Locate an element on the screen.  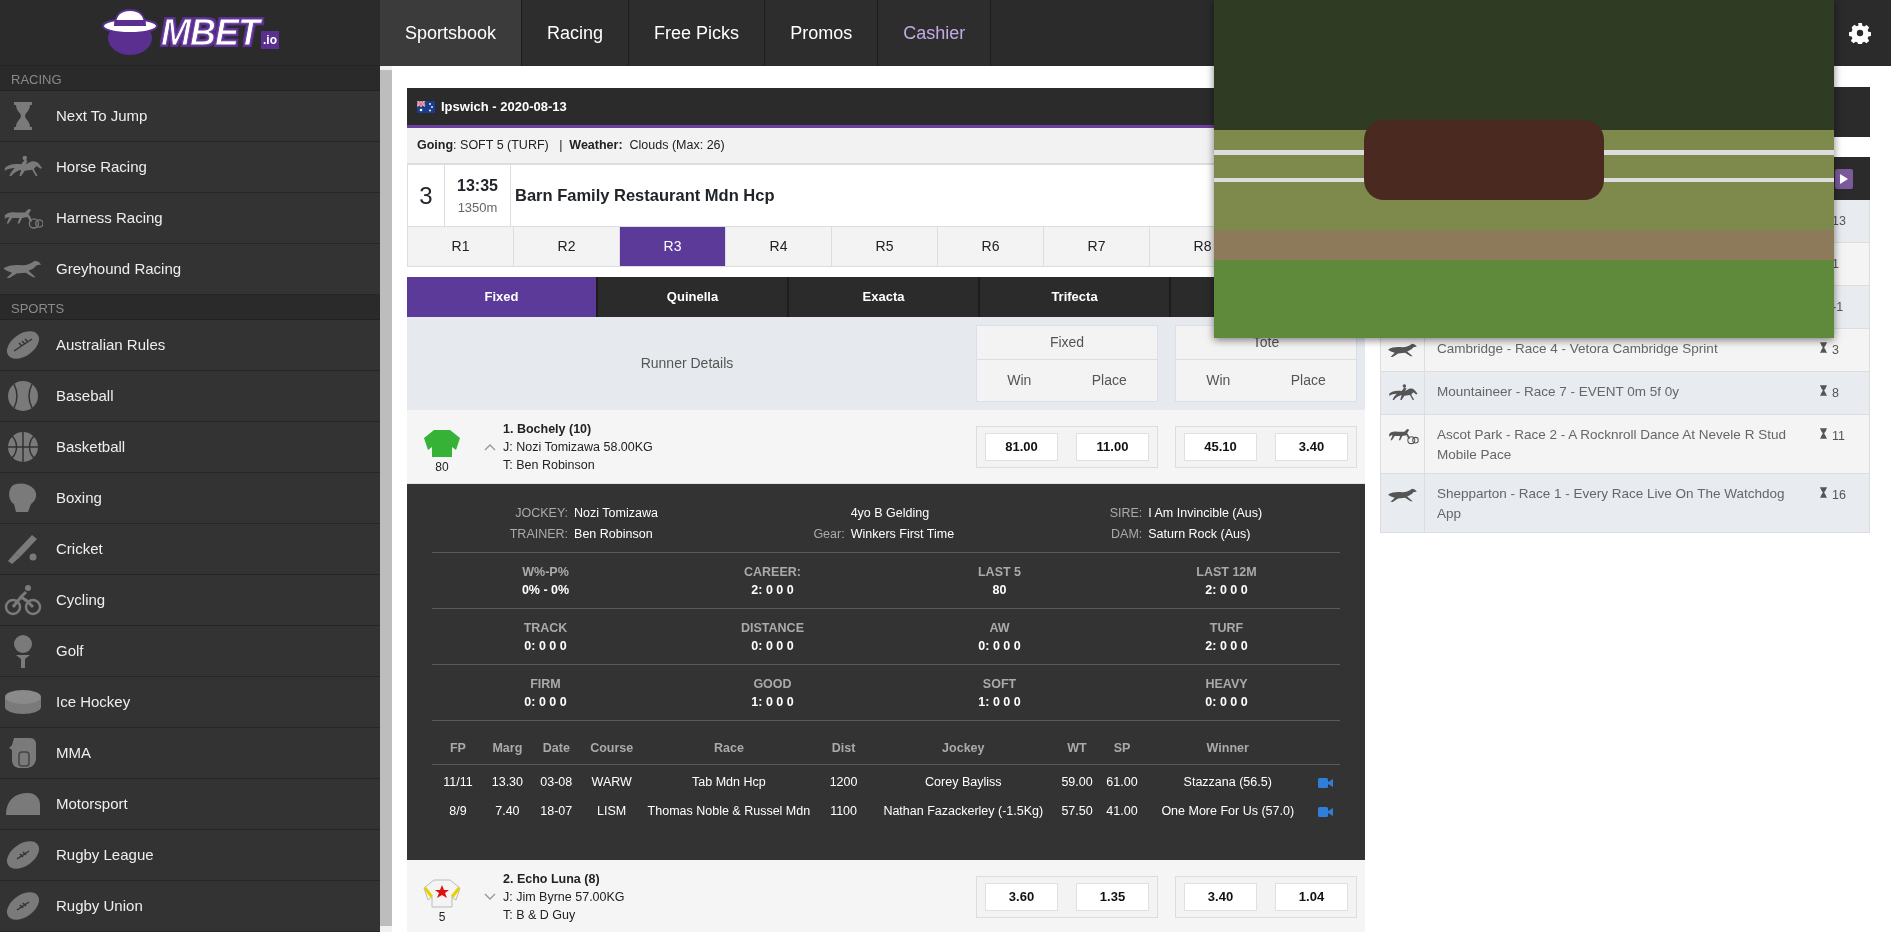
table-cell-text: 41.00 is located at coordinates (1122, 812).